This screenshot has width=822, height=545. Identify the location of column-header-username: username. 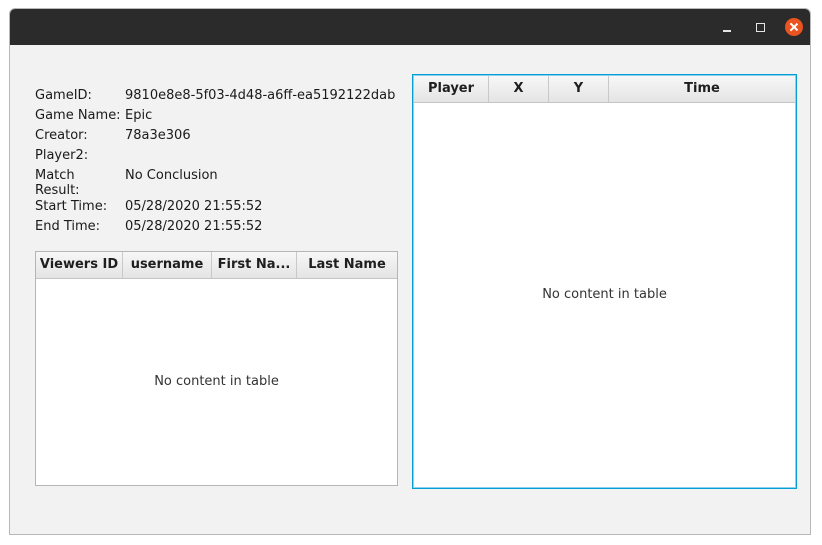
(167, 265).